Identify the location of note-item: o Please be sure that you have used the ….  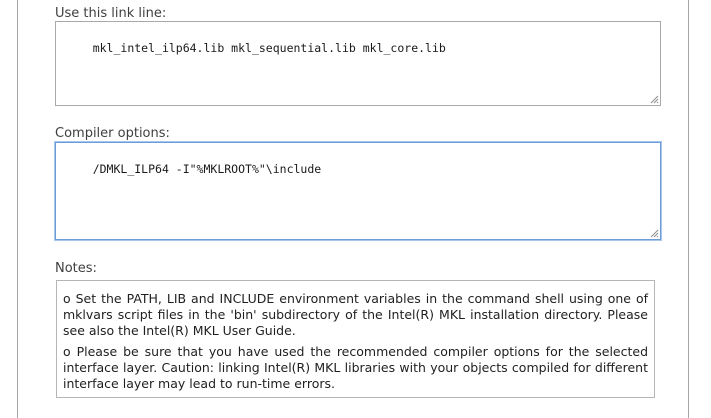
(355, 367).